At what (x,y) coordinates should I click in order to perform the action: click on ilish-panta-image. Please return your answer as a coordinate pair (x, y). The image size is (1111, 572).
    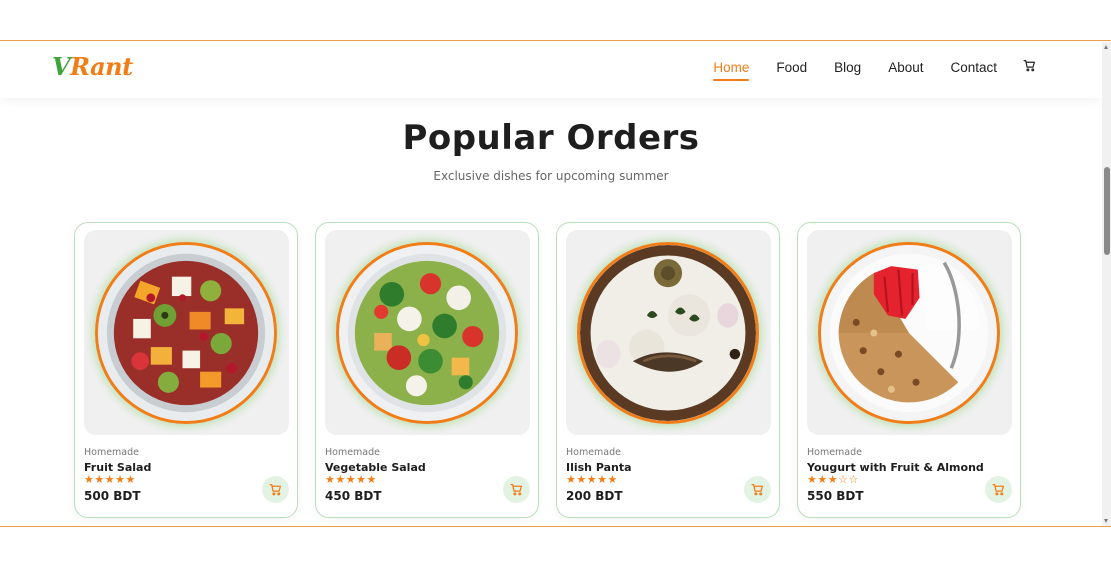
    Looking at the image, I should click on (668, 333).